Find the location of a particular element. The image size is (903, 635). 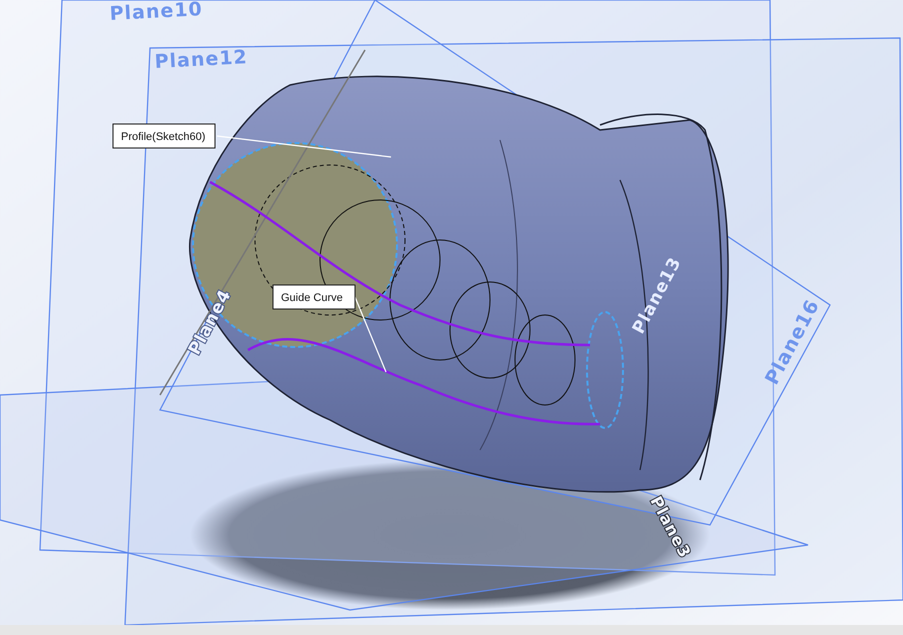

plane-label: Plane12 is located at coordinates (201, 59).